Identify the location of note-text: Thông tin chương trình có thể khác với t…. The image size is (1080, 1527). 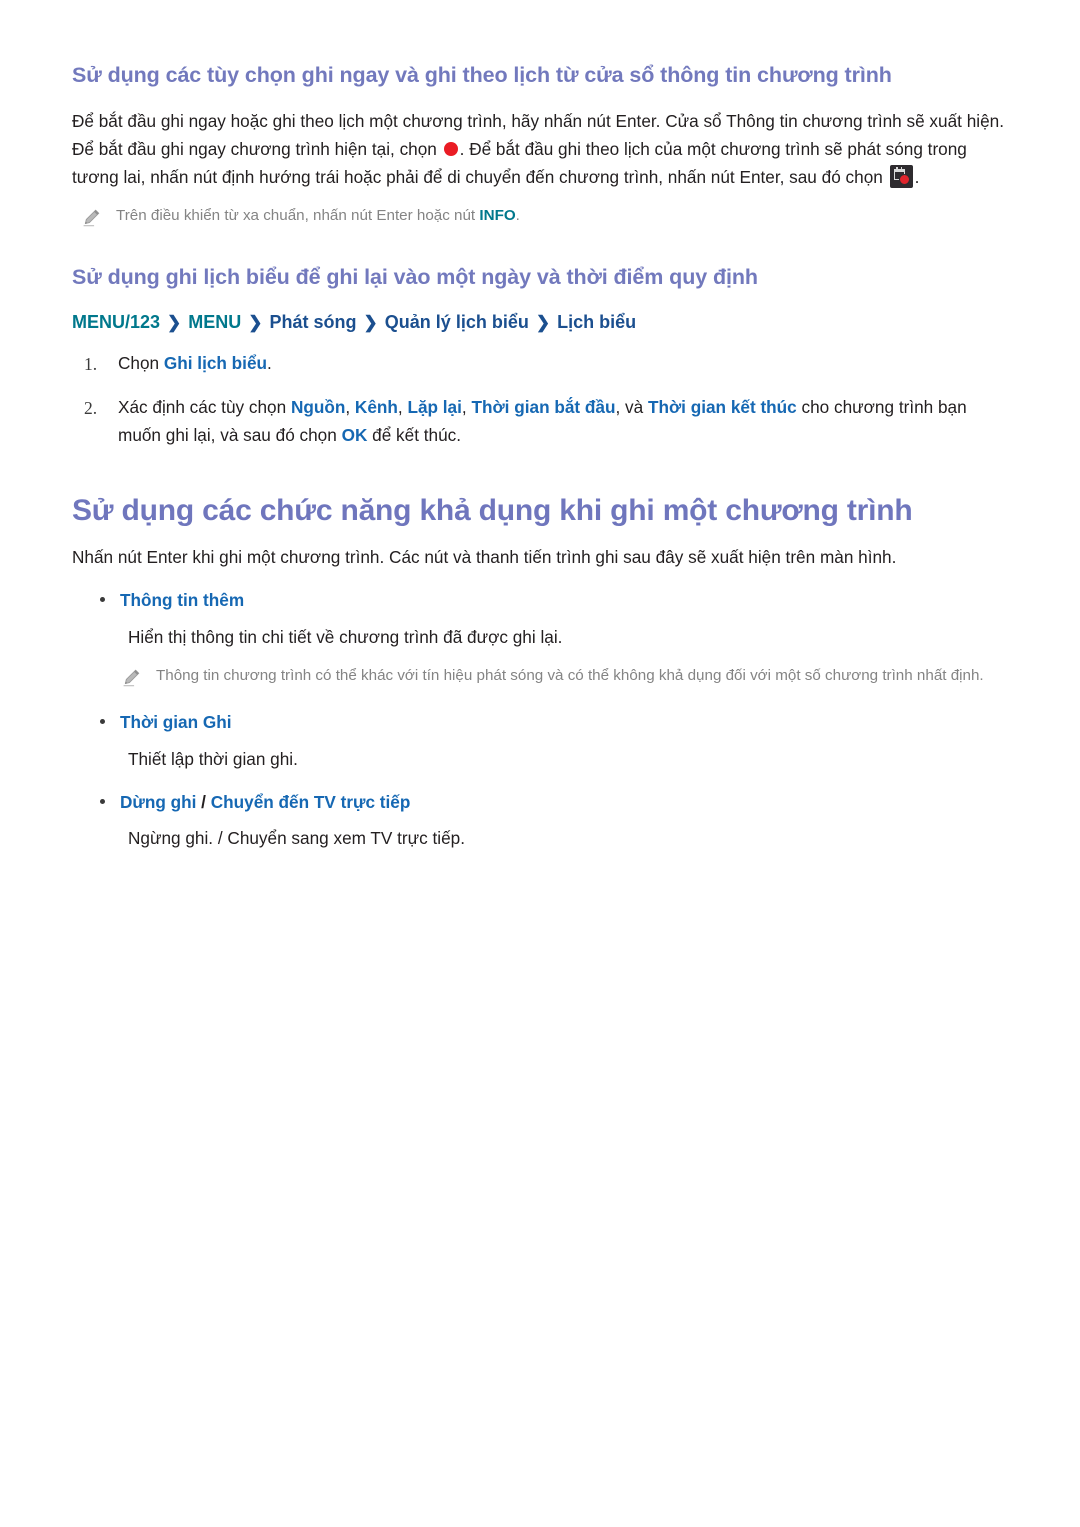
(570, 675).